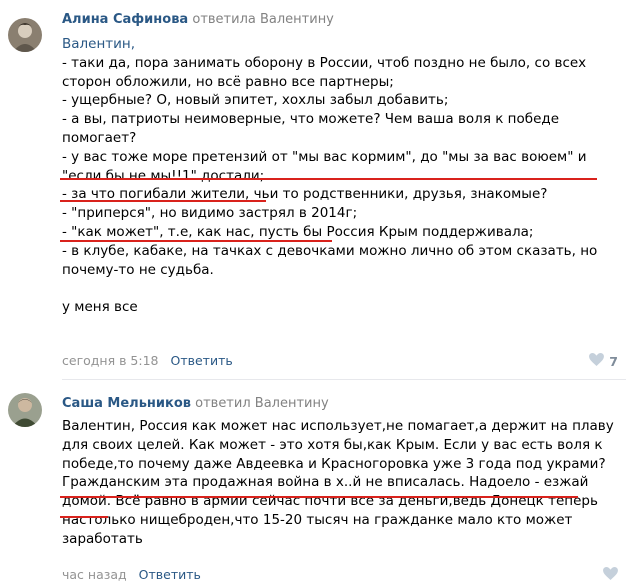  I want to click on comment-line: у меня все, so click(100, 307).